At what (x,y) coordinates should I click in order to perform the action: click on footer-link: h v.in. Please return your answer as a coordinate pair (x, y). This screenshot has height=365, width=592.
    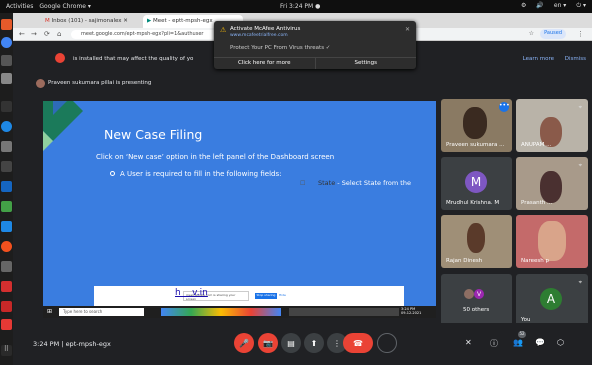
    Looking at the image, I should click on (191, 293).